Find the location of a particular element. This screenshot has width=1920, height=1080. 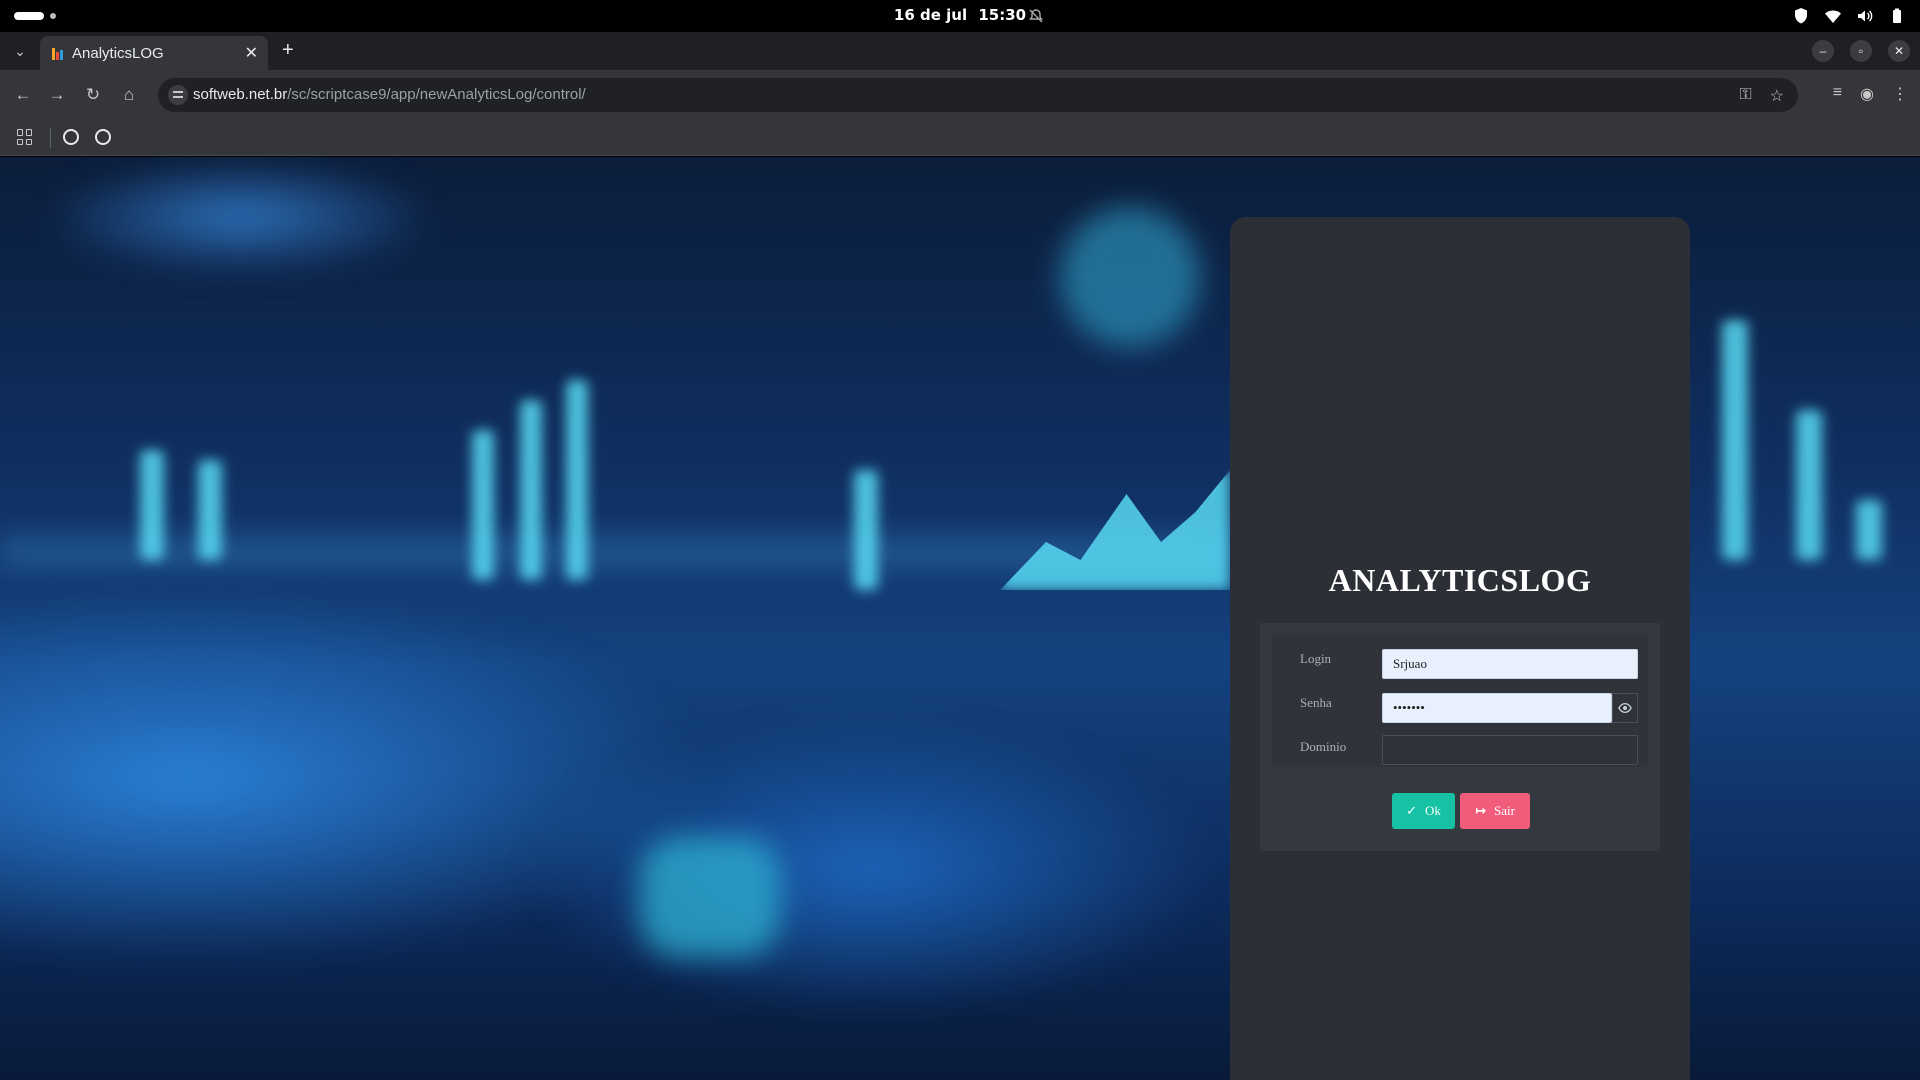

password-key-icon: ⚿ is located at coordinates (1745, 96).